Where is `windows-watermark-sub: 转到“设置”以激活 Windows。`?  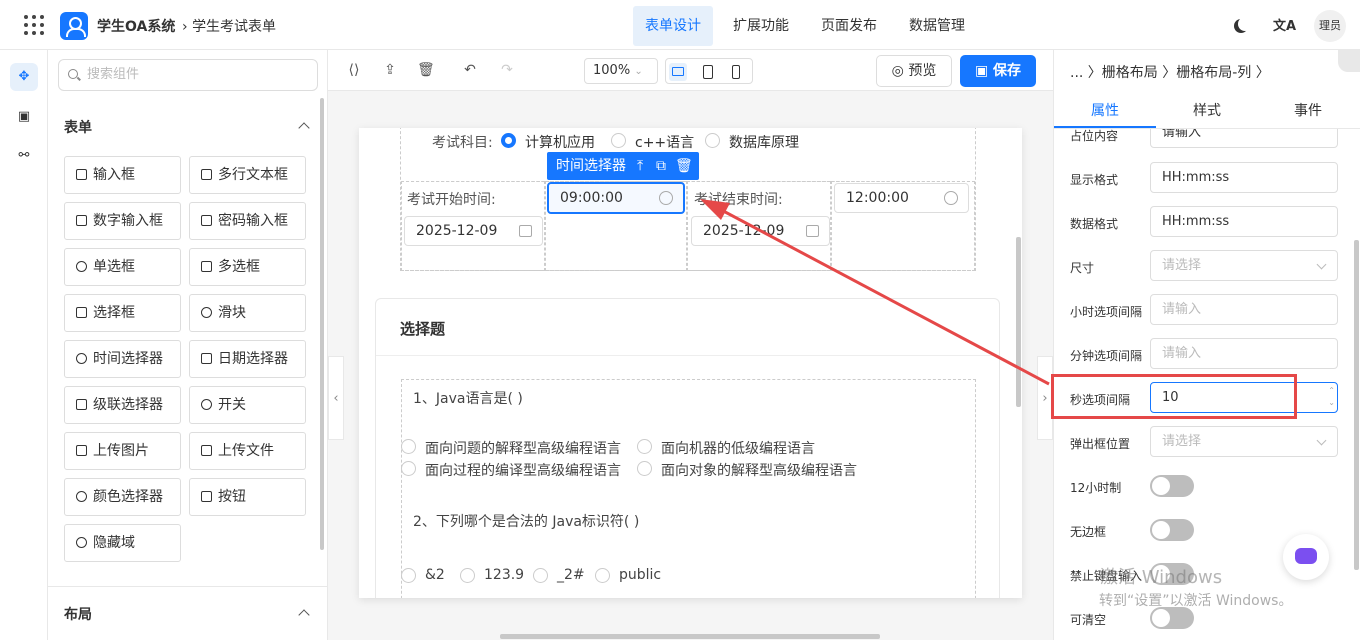
windows-watermark-sub: 转到“设置”以激活 Windows。 is located at coordinates (1196, 601).